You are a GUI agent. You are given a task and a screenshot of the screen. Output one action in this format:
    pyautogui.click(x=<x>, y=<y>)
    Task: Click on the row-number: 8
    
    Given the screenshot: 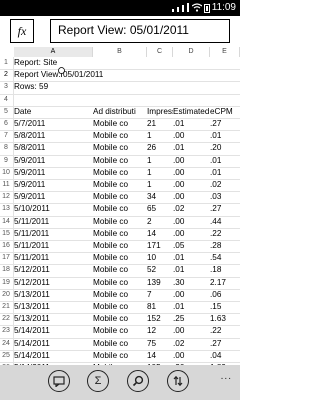 What is the action you would take?
    pyautogui.click(x=6, y=148)
    